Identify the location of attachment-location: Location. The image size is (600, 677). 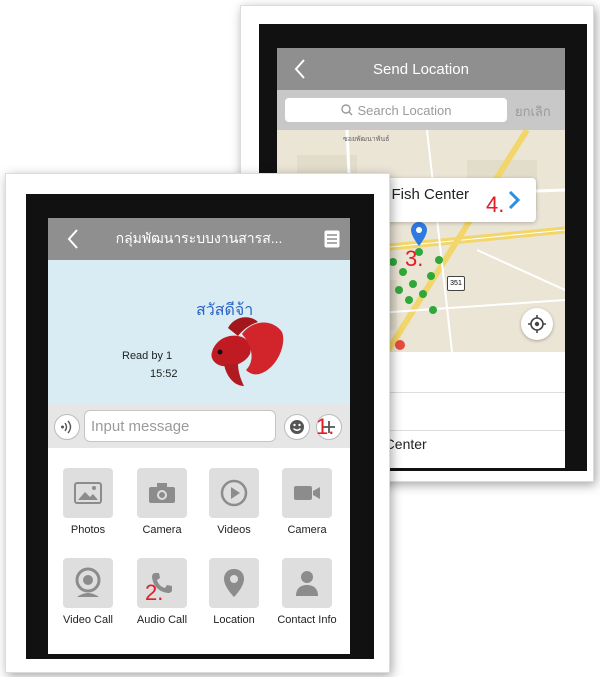
(234, 592).